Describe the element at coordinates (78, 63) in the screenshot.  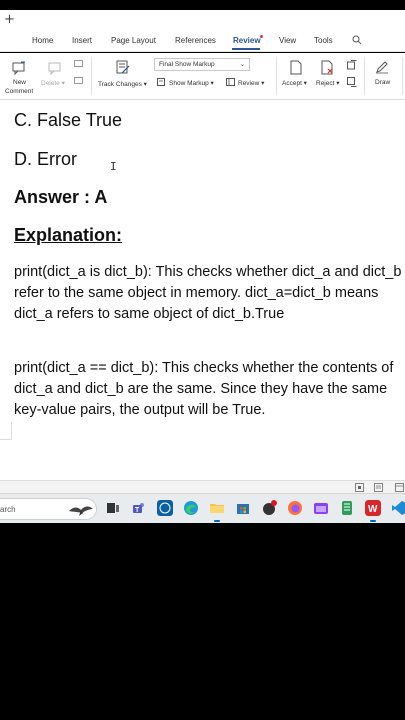
I see `previous-comment-icon` at that location.